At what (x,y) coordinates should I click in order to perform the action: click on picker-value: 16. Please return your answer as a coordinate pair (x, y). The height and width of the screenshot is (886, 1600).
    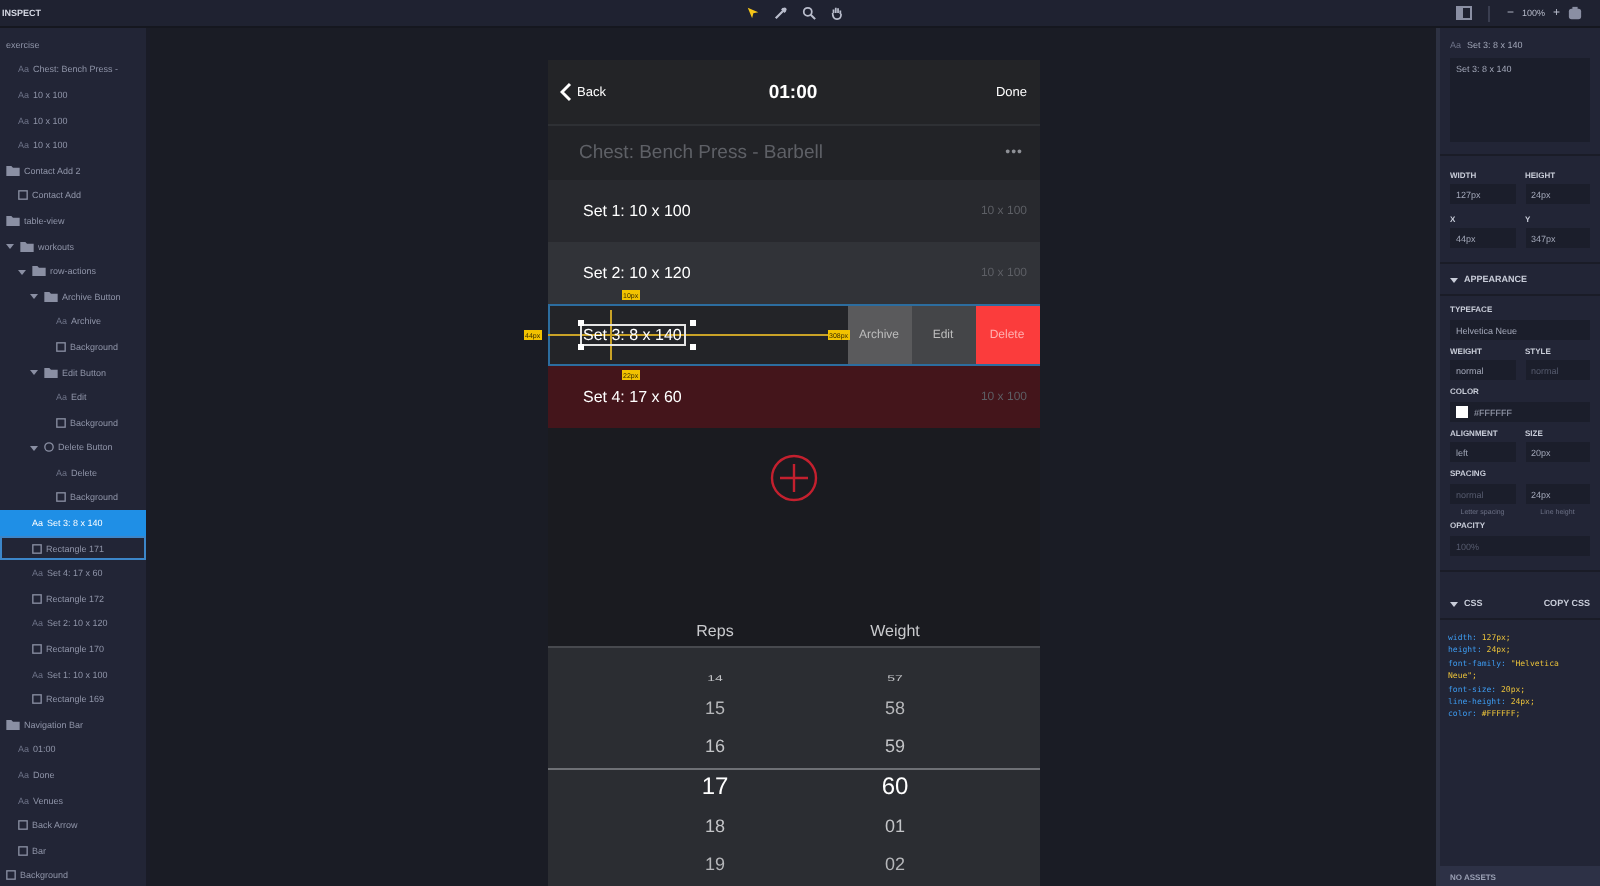
    Looking at the image, I should click on (714, 747).